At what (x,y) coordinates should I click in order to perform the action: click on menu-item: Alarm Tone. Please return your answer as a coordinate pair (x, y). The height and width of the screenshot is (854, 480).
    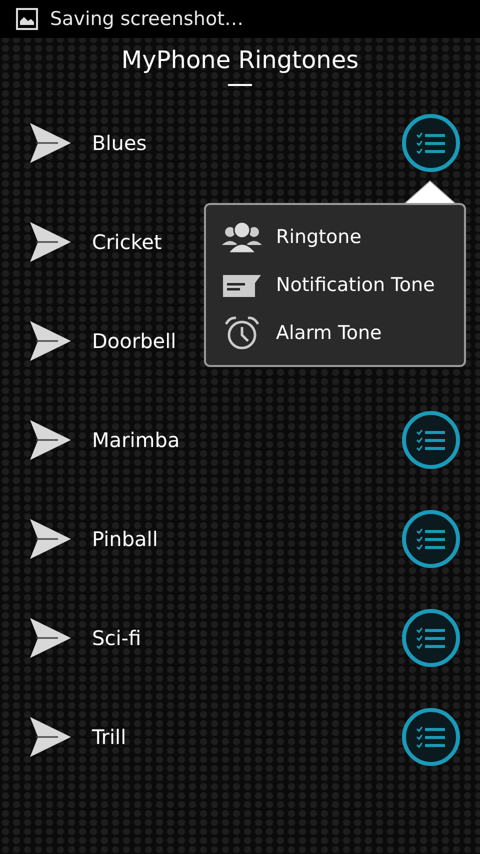
    Looking at the image, I should click on (335, 333).